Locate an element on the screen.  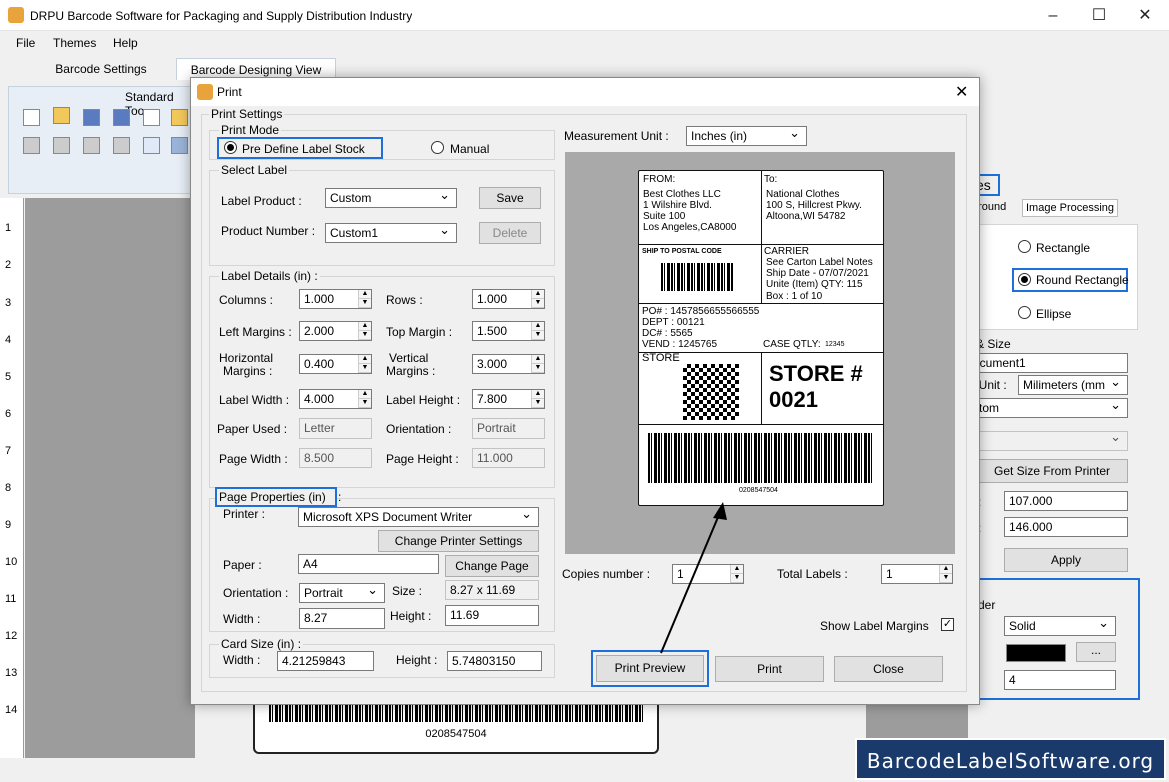
menu-help: Help is located at coordinates (125, 43).